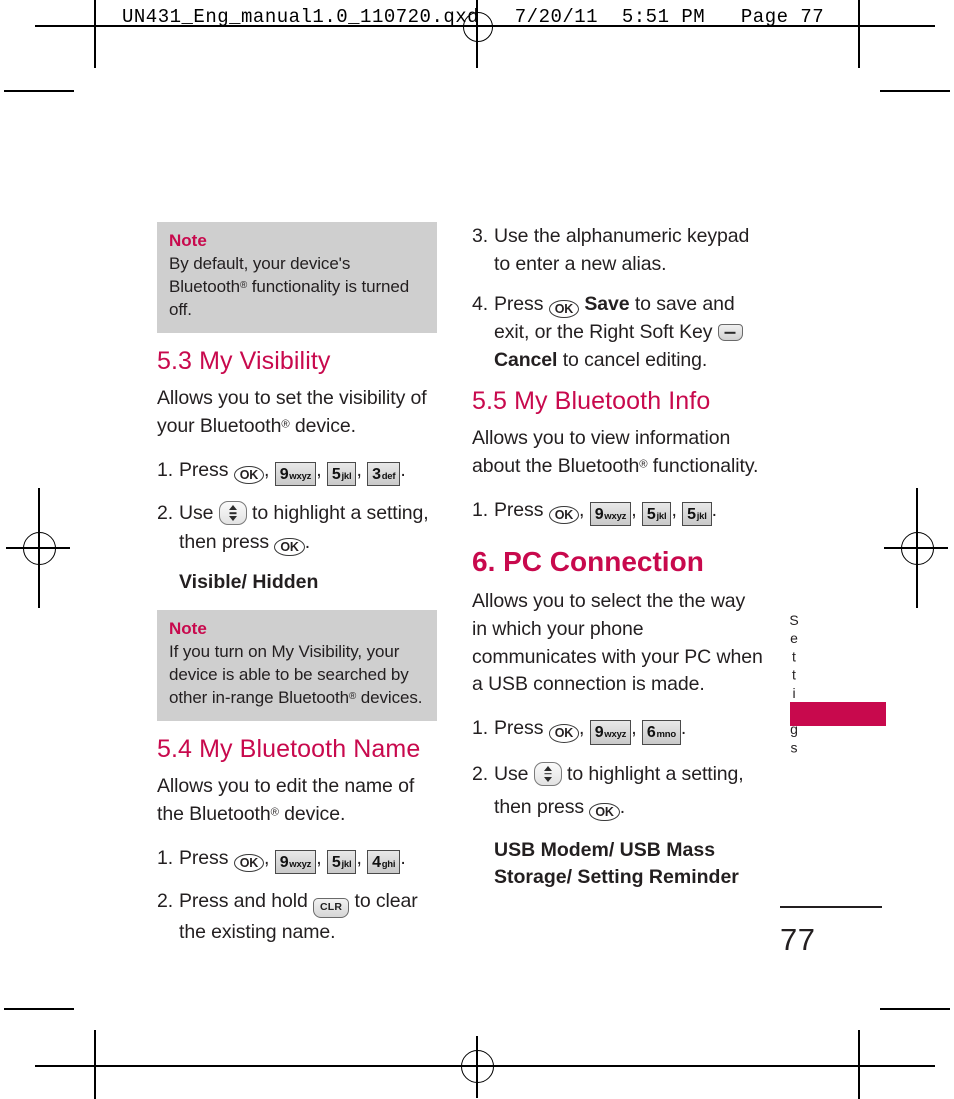  What do you see at coordinates (322, 426) in the screenshot?
I see `intro-5-3-text-cont: device.` at bounding box center [322, 426].